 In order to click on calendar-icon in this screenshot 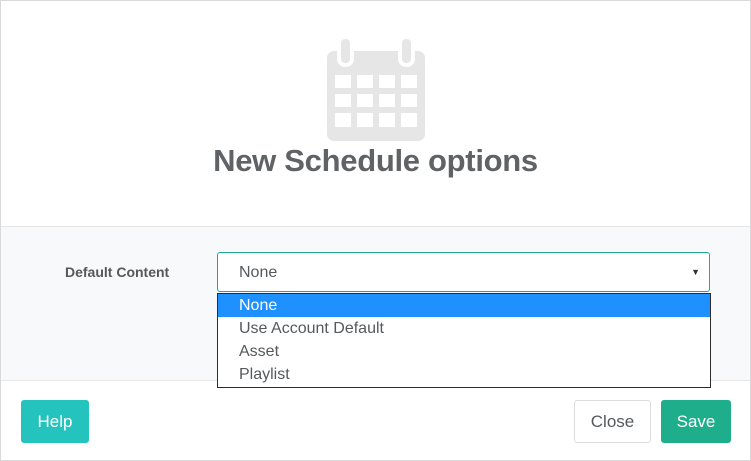, I will do `click(376, 89)`.